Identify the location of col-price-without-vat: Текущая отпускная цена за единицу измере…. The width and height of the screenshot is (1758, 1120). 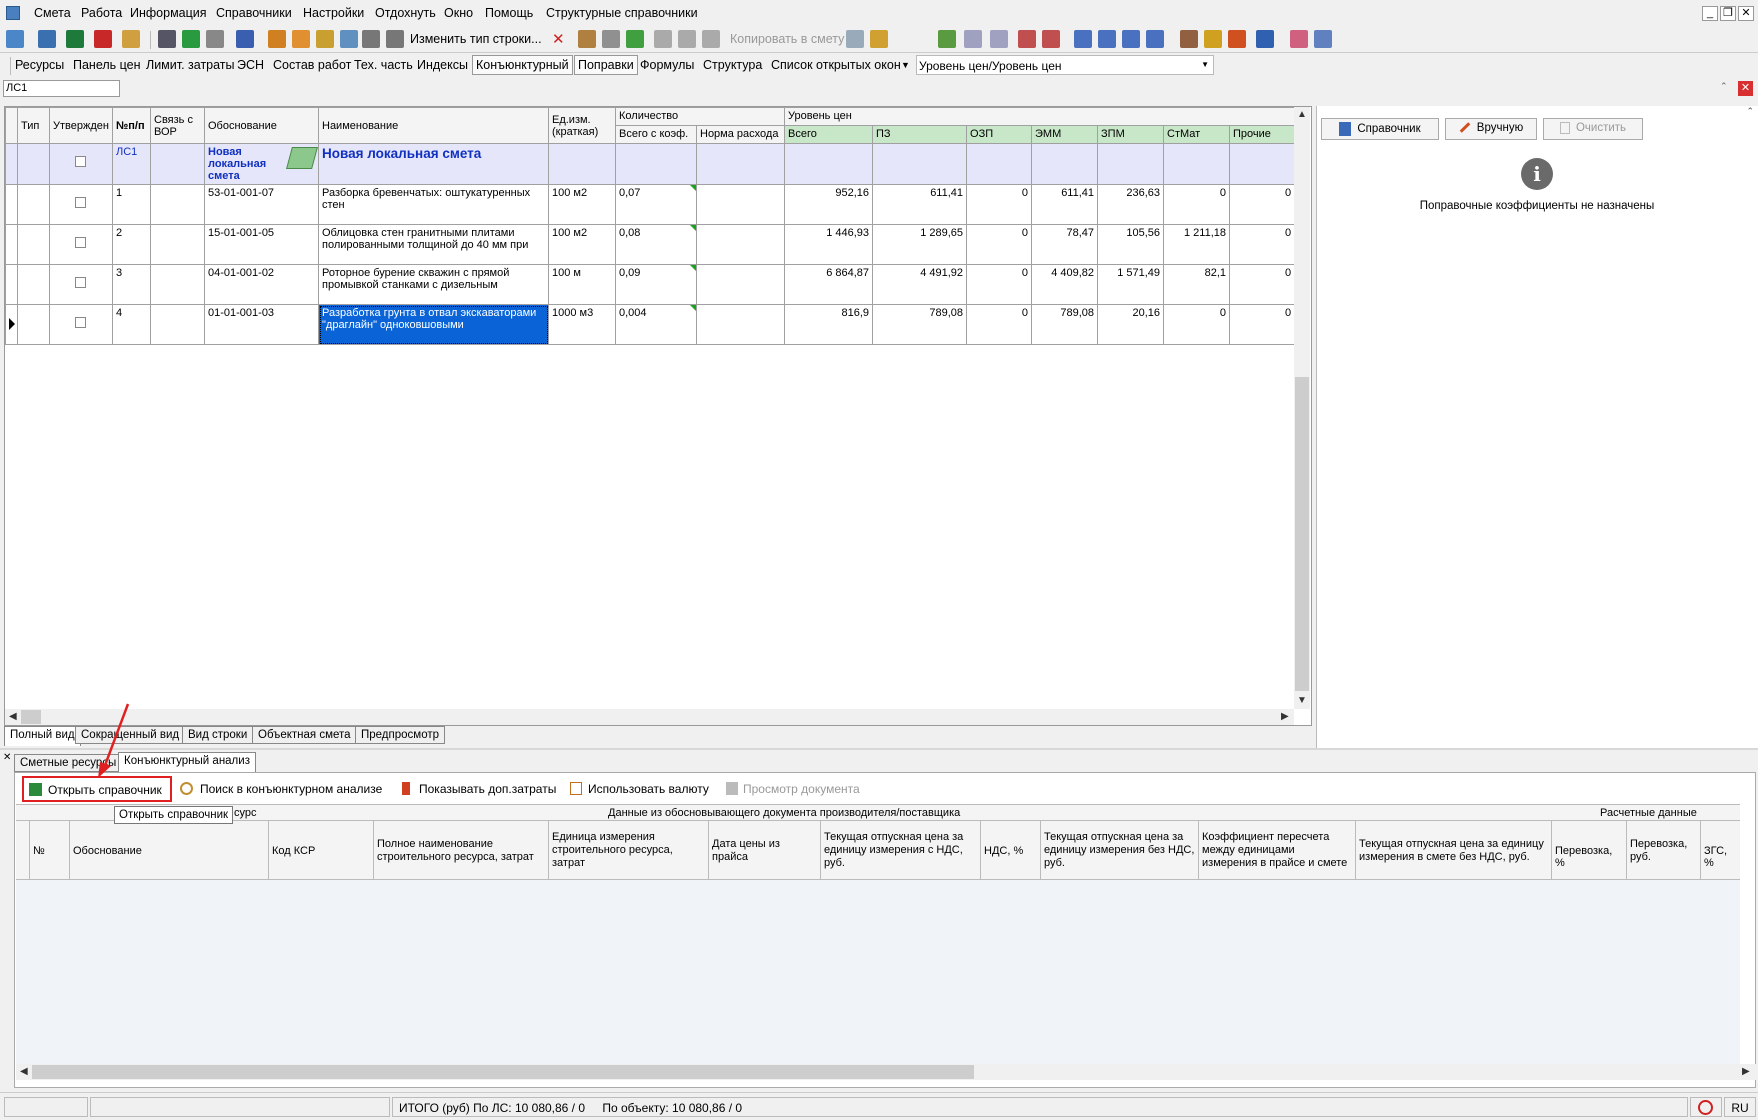
(1120, 850).